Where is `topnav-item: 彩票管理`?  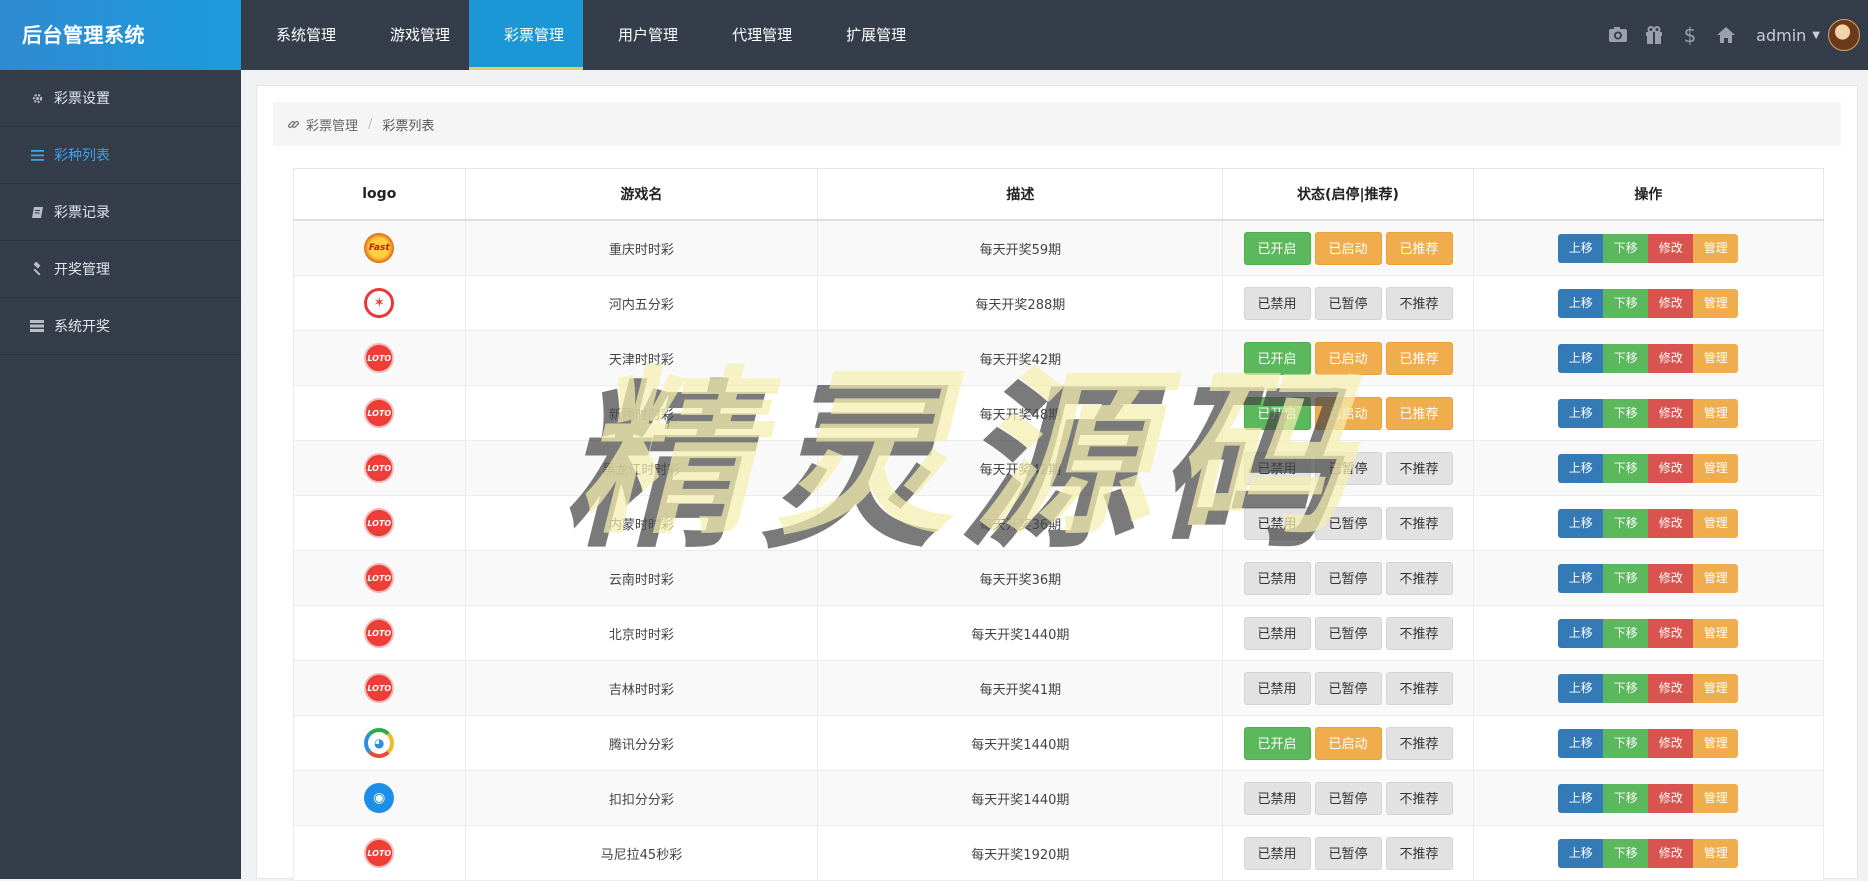
topnav-item: 彩票管理 is located at coordinates (526, 35).